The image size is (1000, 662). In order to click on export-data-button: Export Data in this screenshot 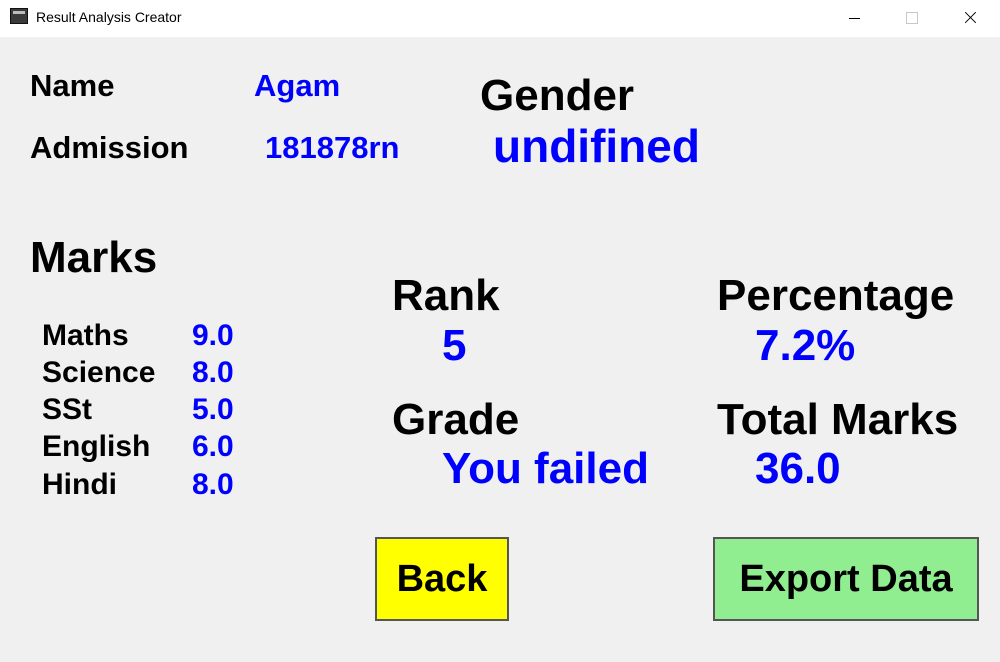, I will do `click(846, 579)`.